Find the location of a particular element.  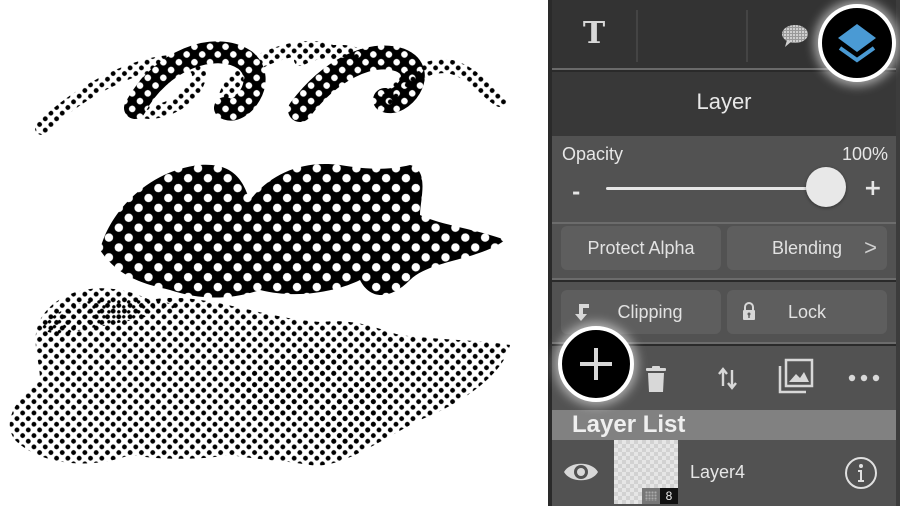

protect-alpha-button: Protect Alpha is located at coordinates (641, 248).